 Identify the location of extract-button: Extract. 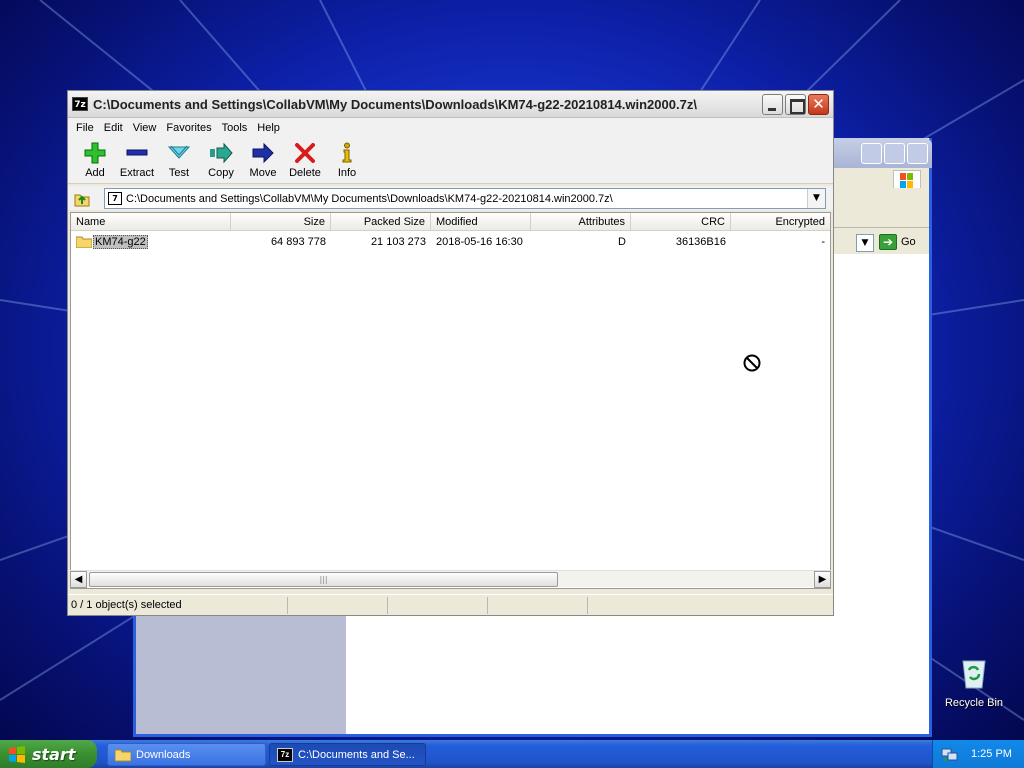
(137, 160).